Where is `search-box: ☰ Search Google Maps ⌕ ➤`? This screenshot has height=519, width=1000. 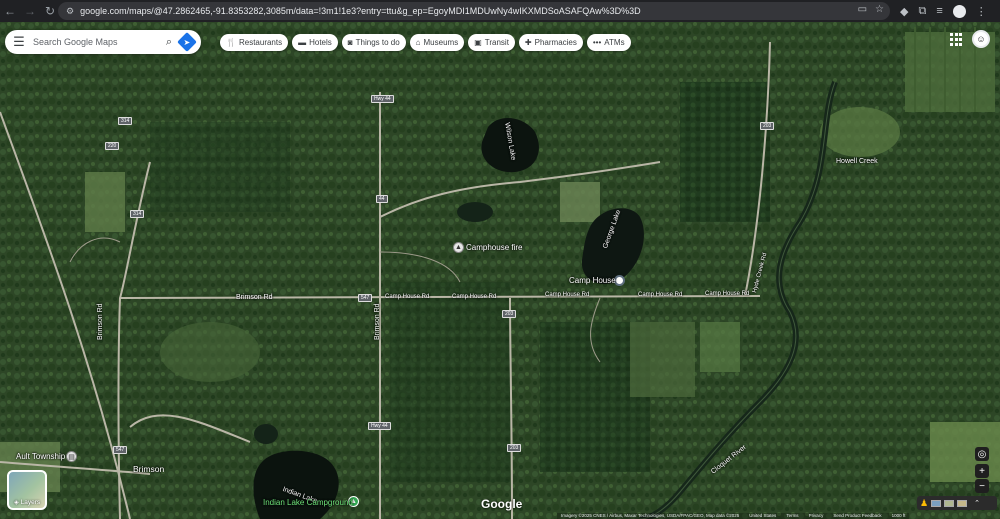
search-box: ☰ Search Google Maps ⌕ ➤ is located at coordinates (103, 42).